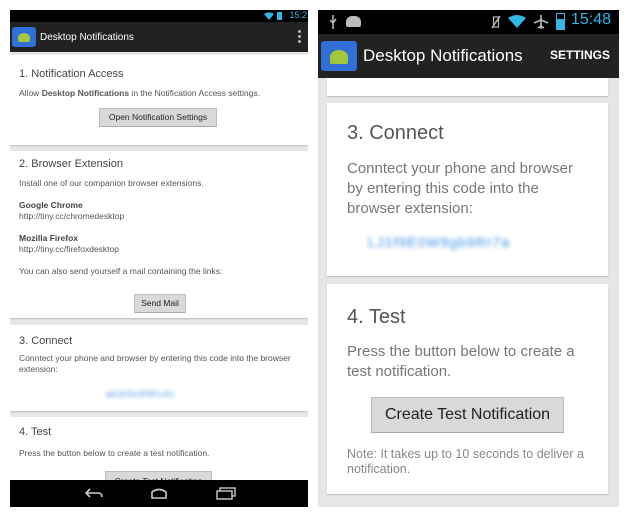 This screenshot has height=518, width=628. What do you see at coordinates (226, 493) in the screenshot?
I see `recent-apps-icon` at bounding box center [226, 493].